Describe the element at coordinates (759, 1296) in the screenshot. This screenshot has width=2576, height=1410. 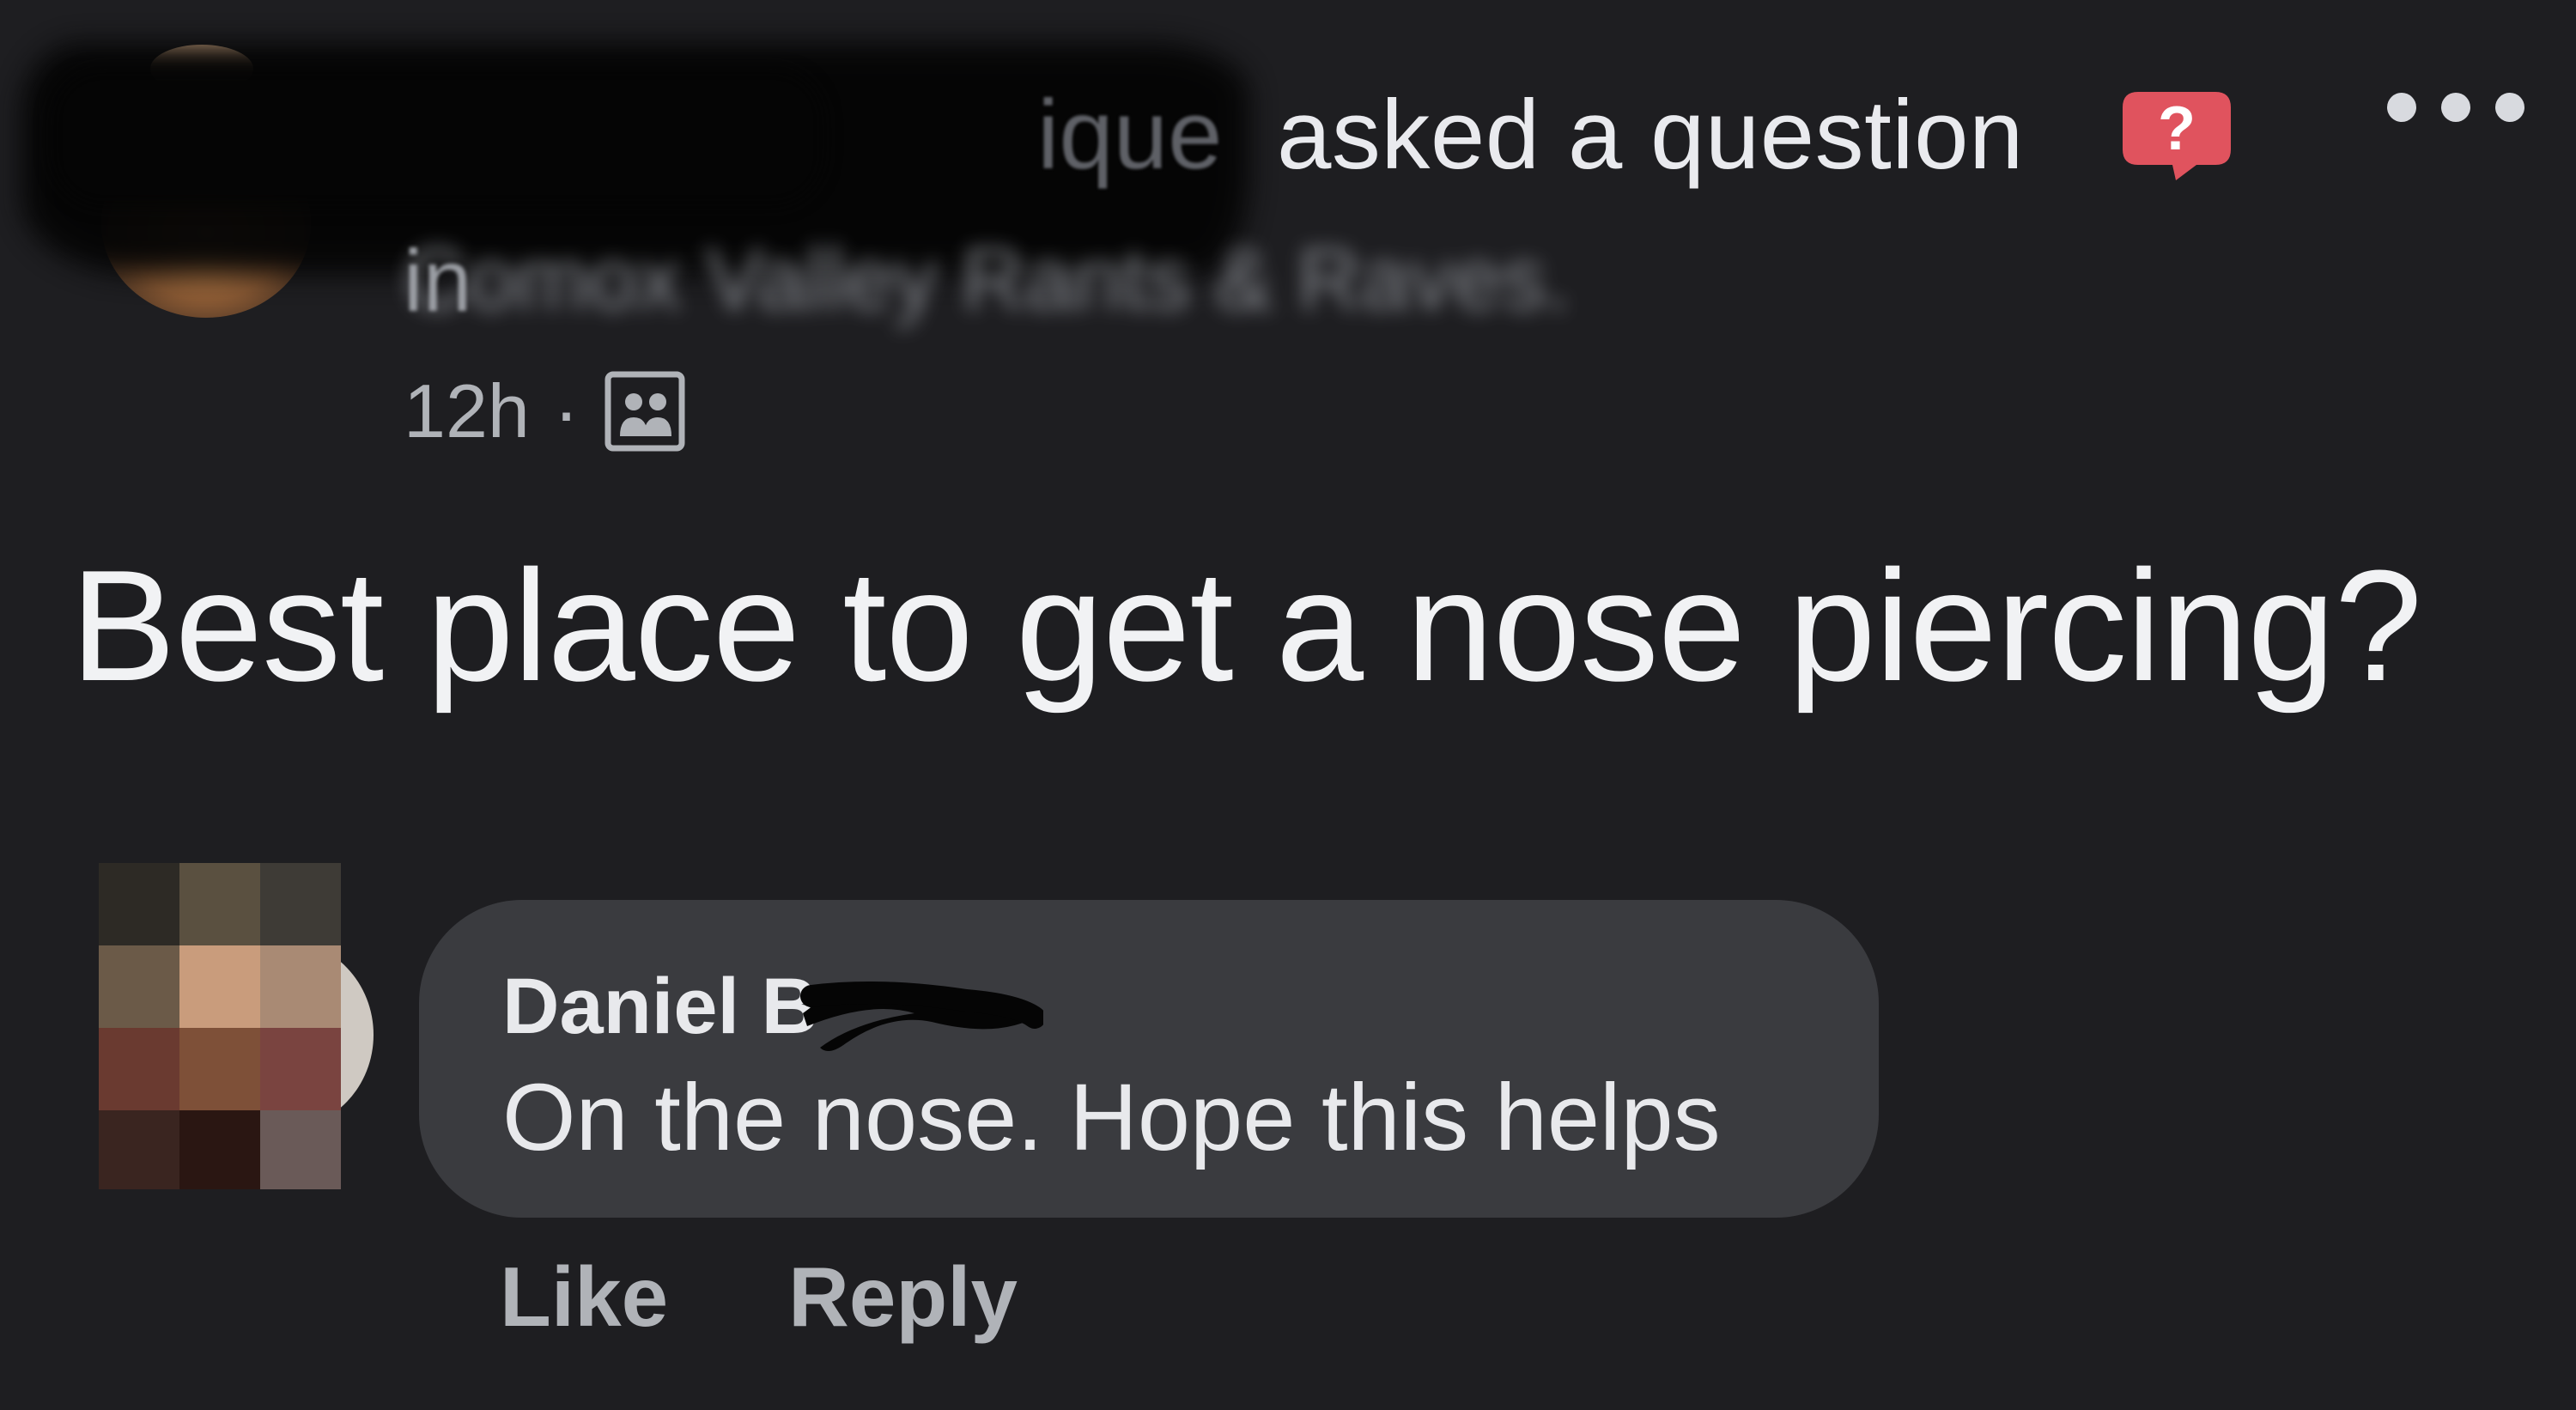
I see `comment-actions: Like Reply` at that location.